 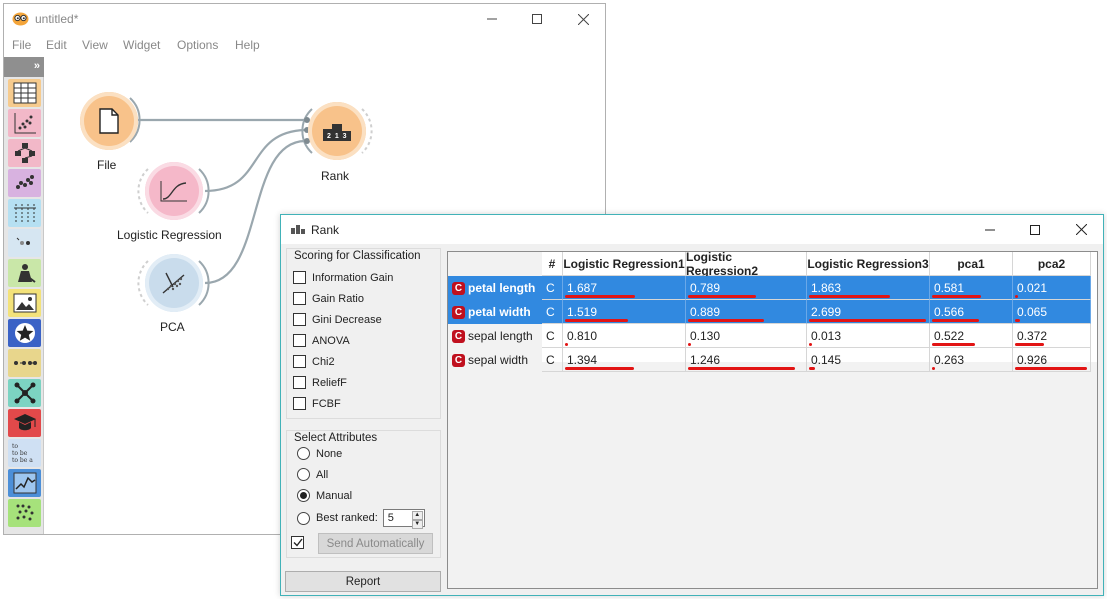 I want to click on menu-file: File, so click(x=21, y=45).